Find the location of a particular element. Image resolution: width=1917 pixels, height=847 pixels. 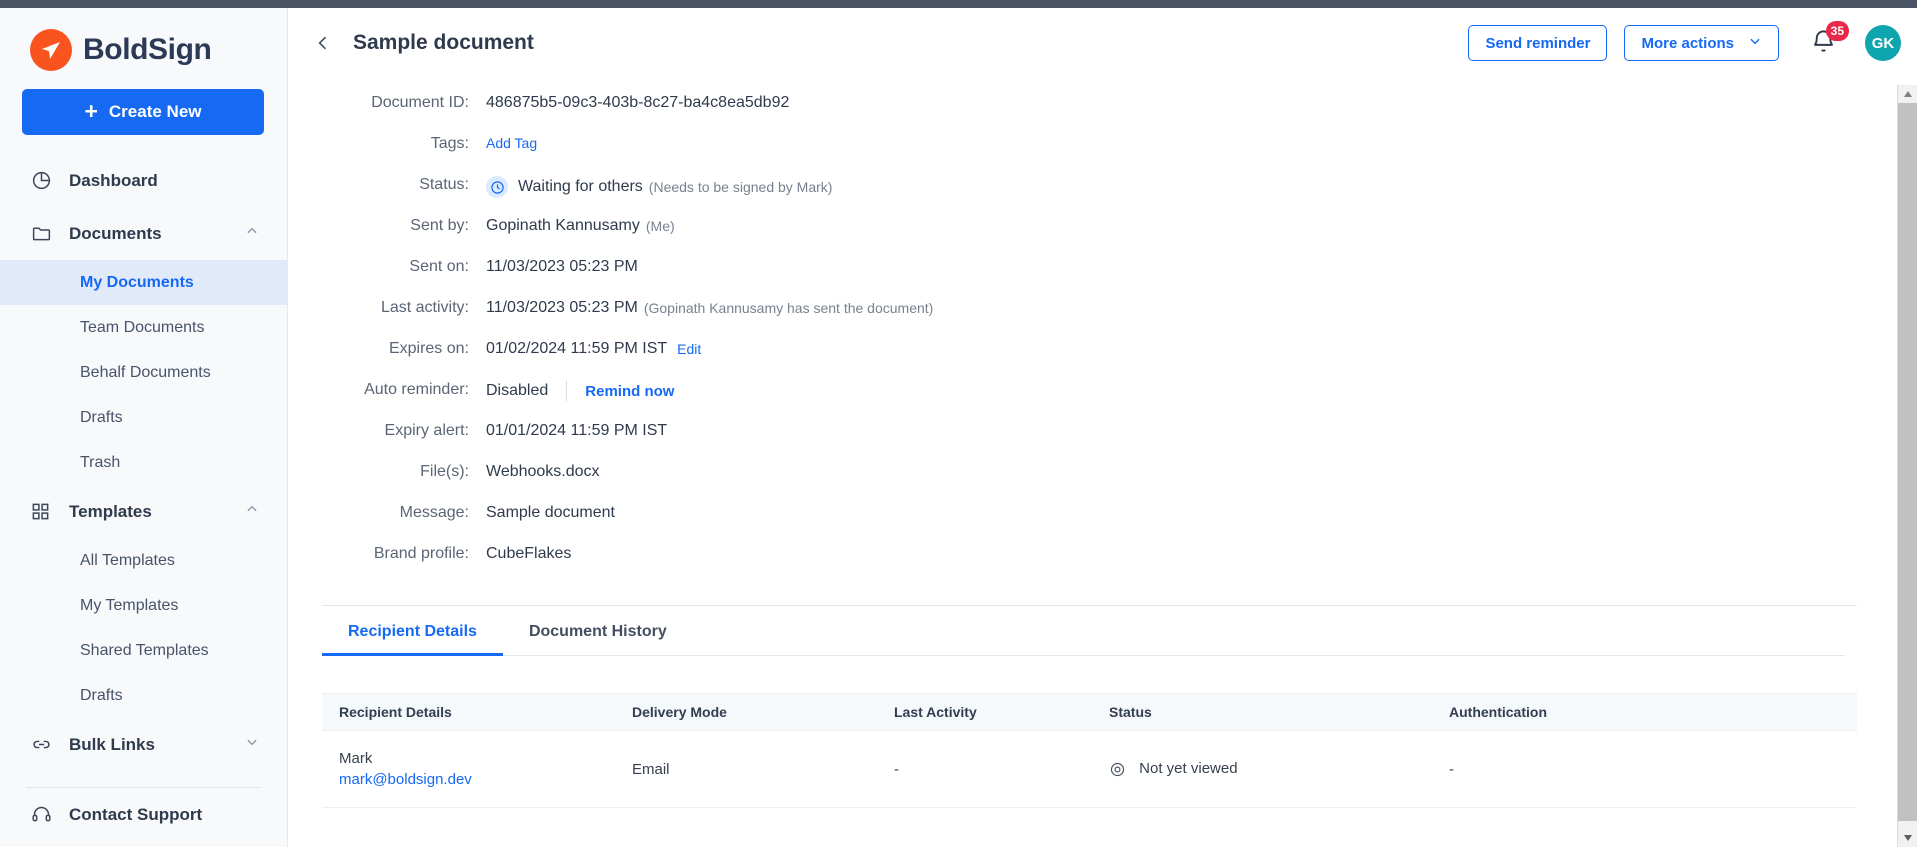

detail-label: Tags: is located at coordinates (449, 143).